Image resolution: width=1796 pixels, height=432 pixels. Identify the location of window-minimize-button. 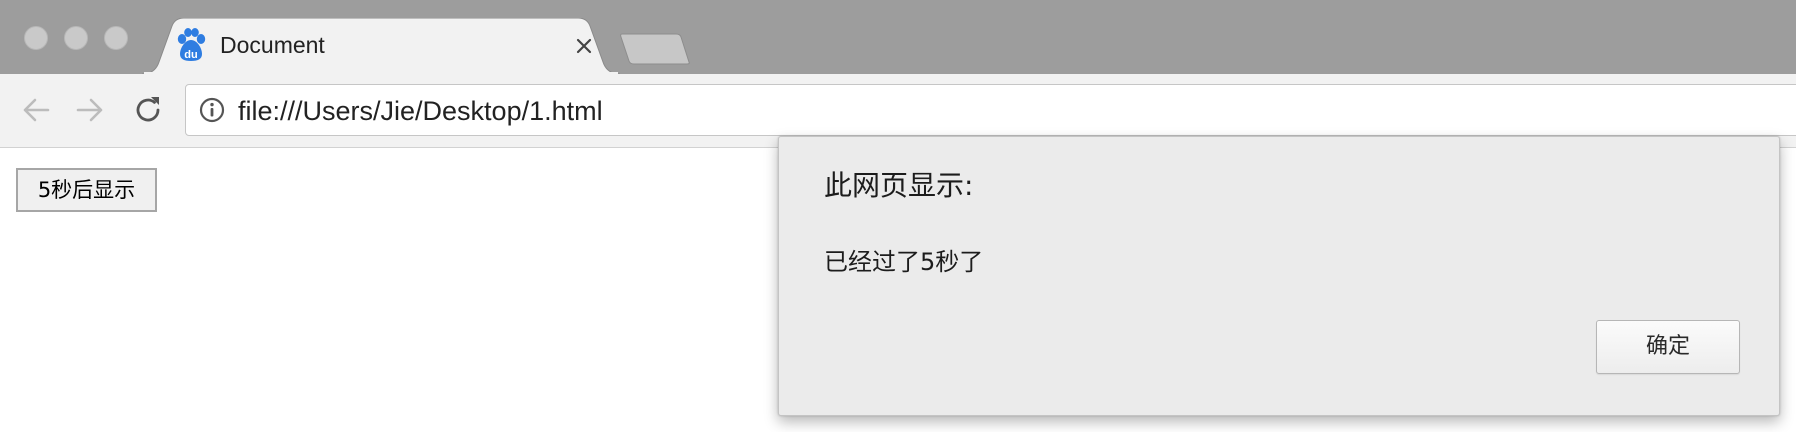
(76, 38).